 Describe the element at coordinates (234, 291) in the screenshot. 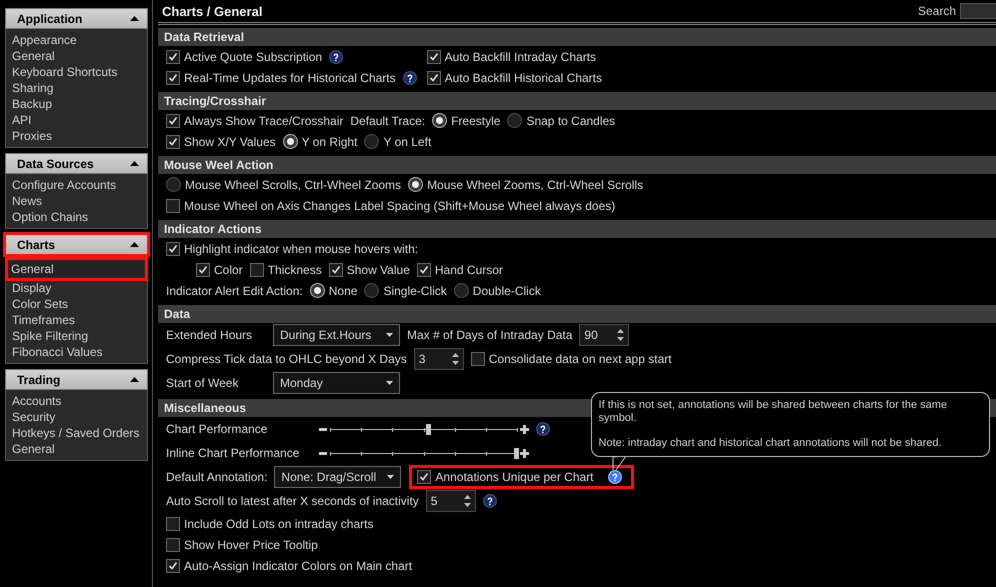

I see `field-label: Indicator Alert Edit Action:` at that location.